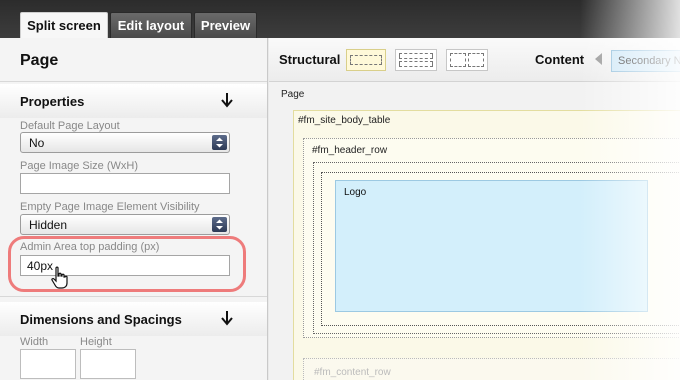 This screenshot has height=380, width=680. Describe the element at coordinates (125, 183) in the screenshot. I see `image-size-input` at that location.